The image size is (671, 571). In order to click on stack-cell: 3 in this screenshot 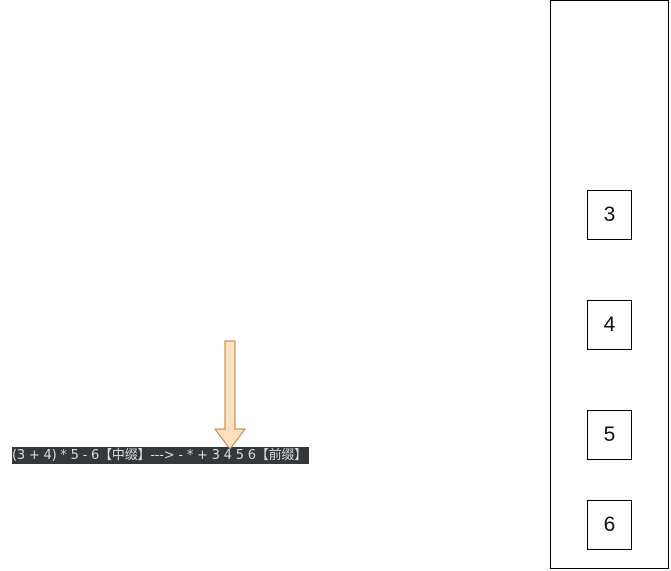, I will do `click(609, 215)`.